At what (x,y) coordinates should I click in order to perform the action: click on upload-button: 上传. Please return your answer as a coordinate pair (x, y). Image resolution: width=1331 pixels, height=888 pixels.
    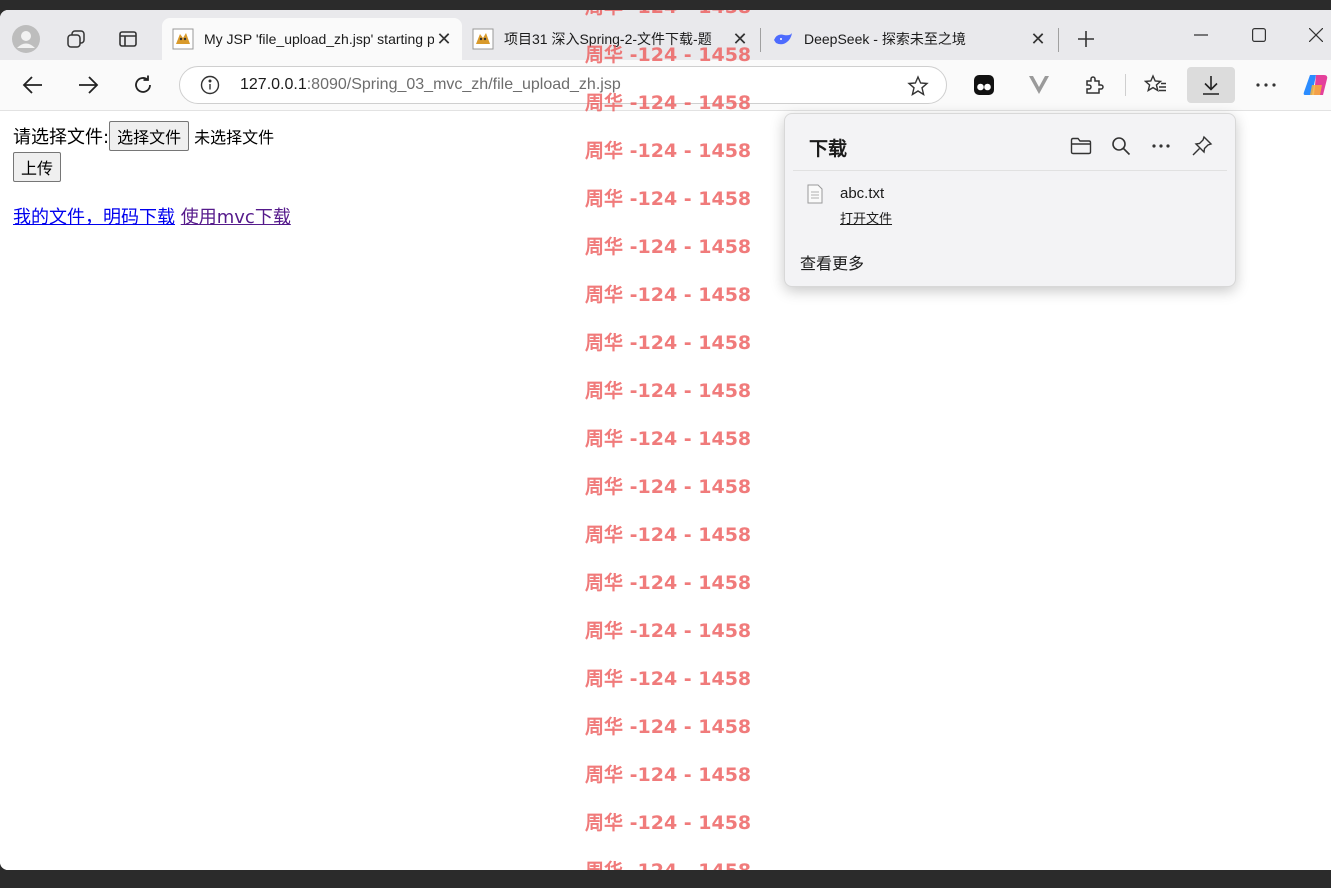
    Looking at the image, I should click on (37, 167).